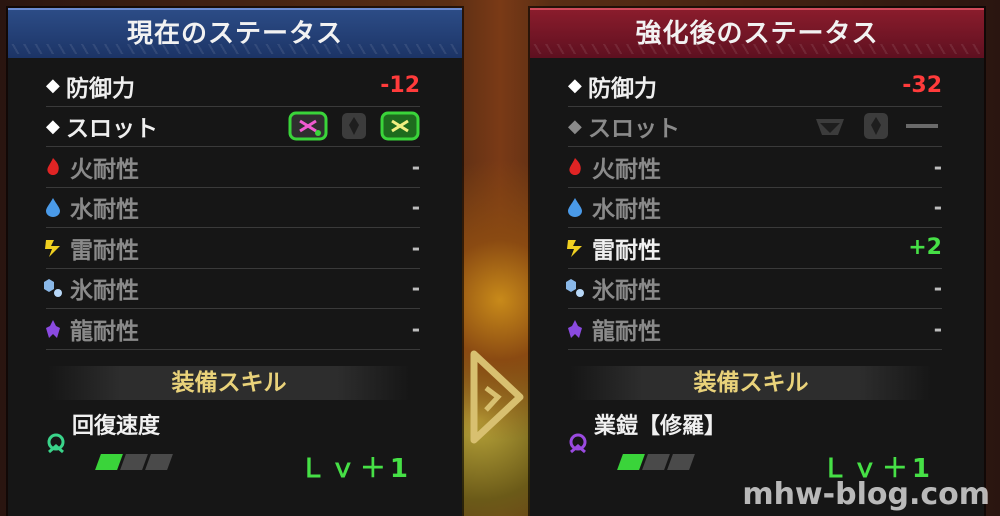  What do you see at coordinates (400, 126) in the screenshot?
I see `decoration-slot-lv1-icon` at bounding box center [400, 126].